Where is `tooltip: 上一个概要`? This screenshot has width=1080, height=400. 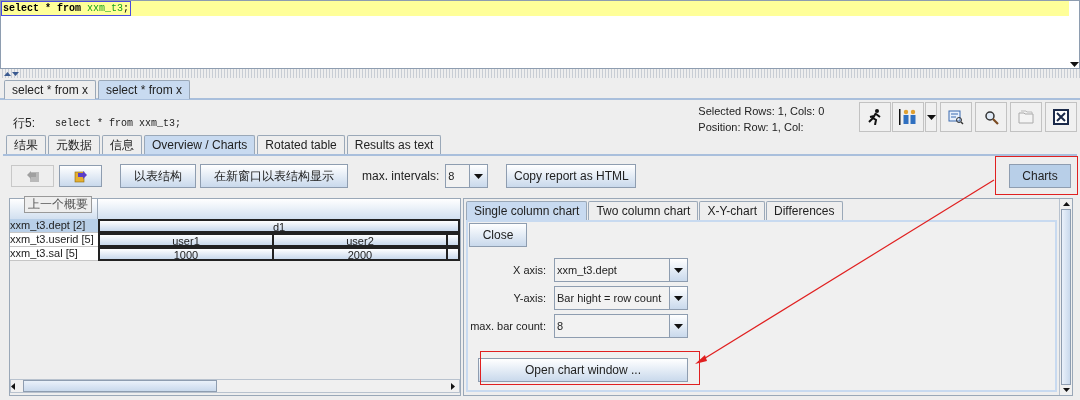
tooltip: 上一个概要 is located at coordinates (58, 204).